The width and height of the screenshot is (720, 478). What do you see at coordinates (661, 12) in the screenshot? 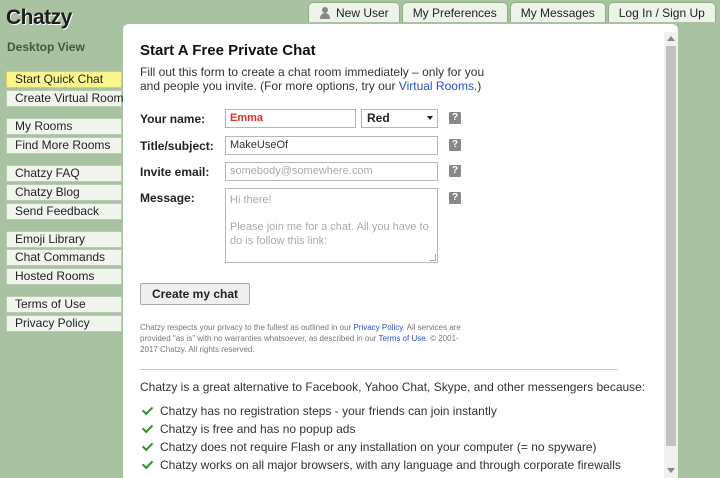
I see `tab-login-signup: Log In / Sign Up` at bounding box center [661, 12].